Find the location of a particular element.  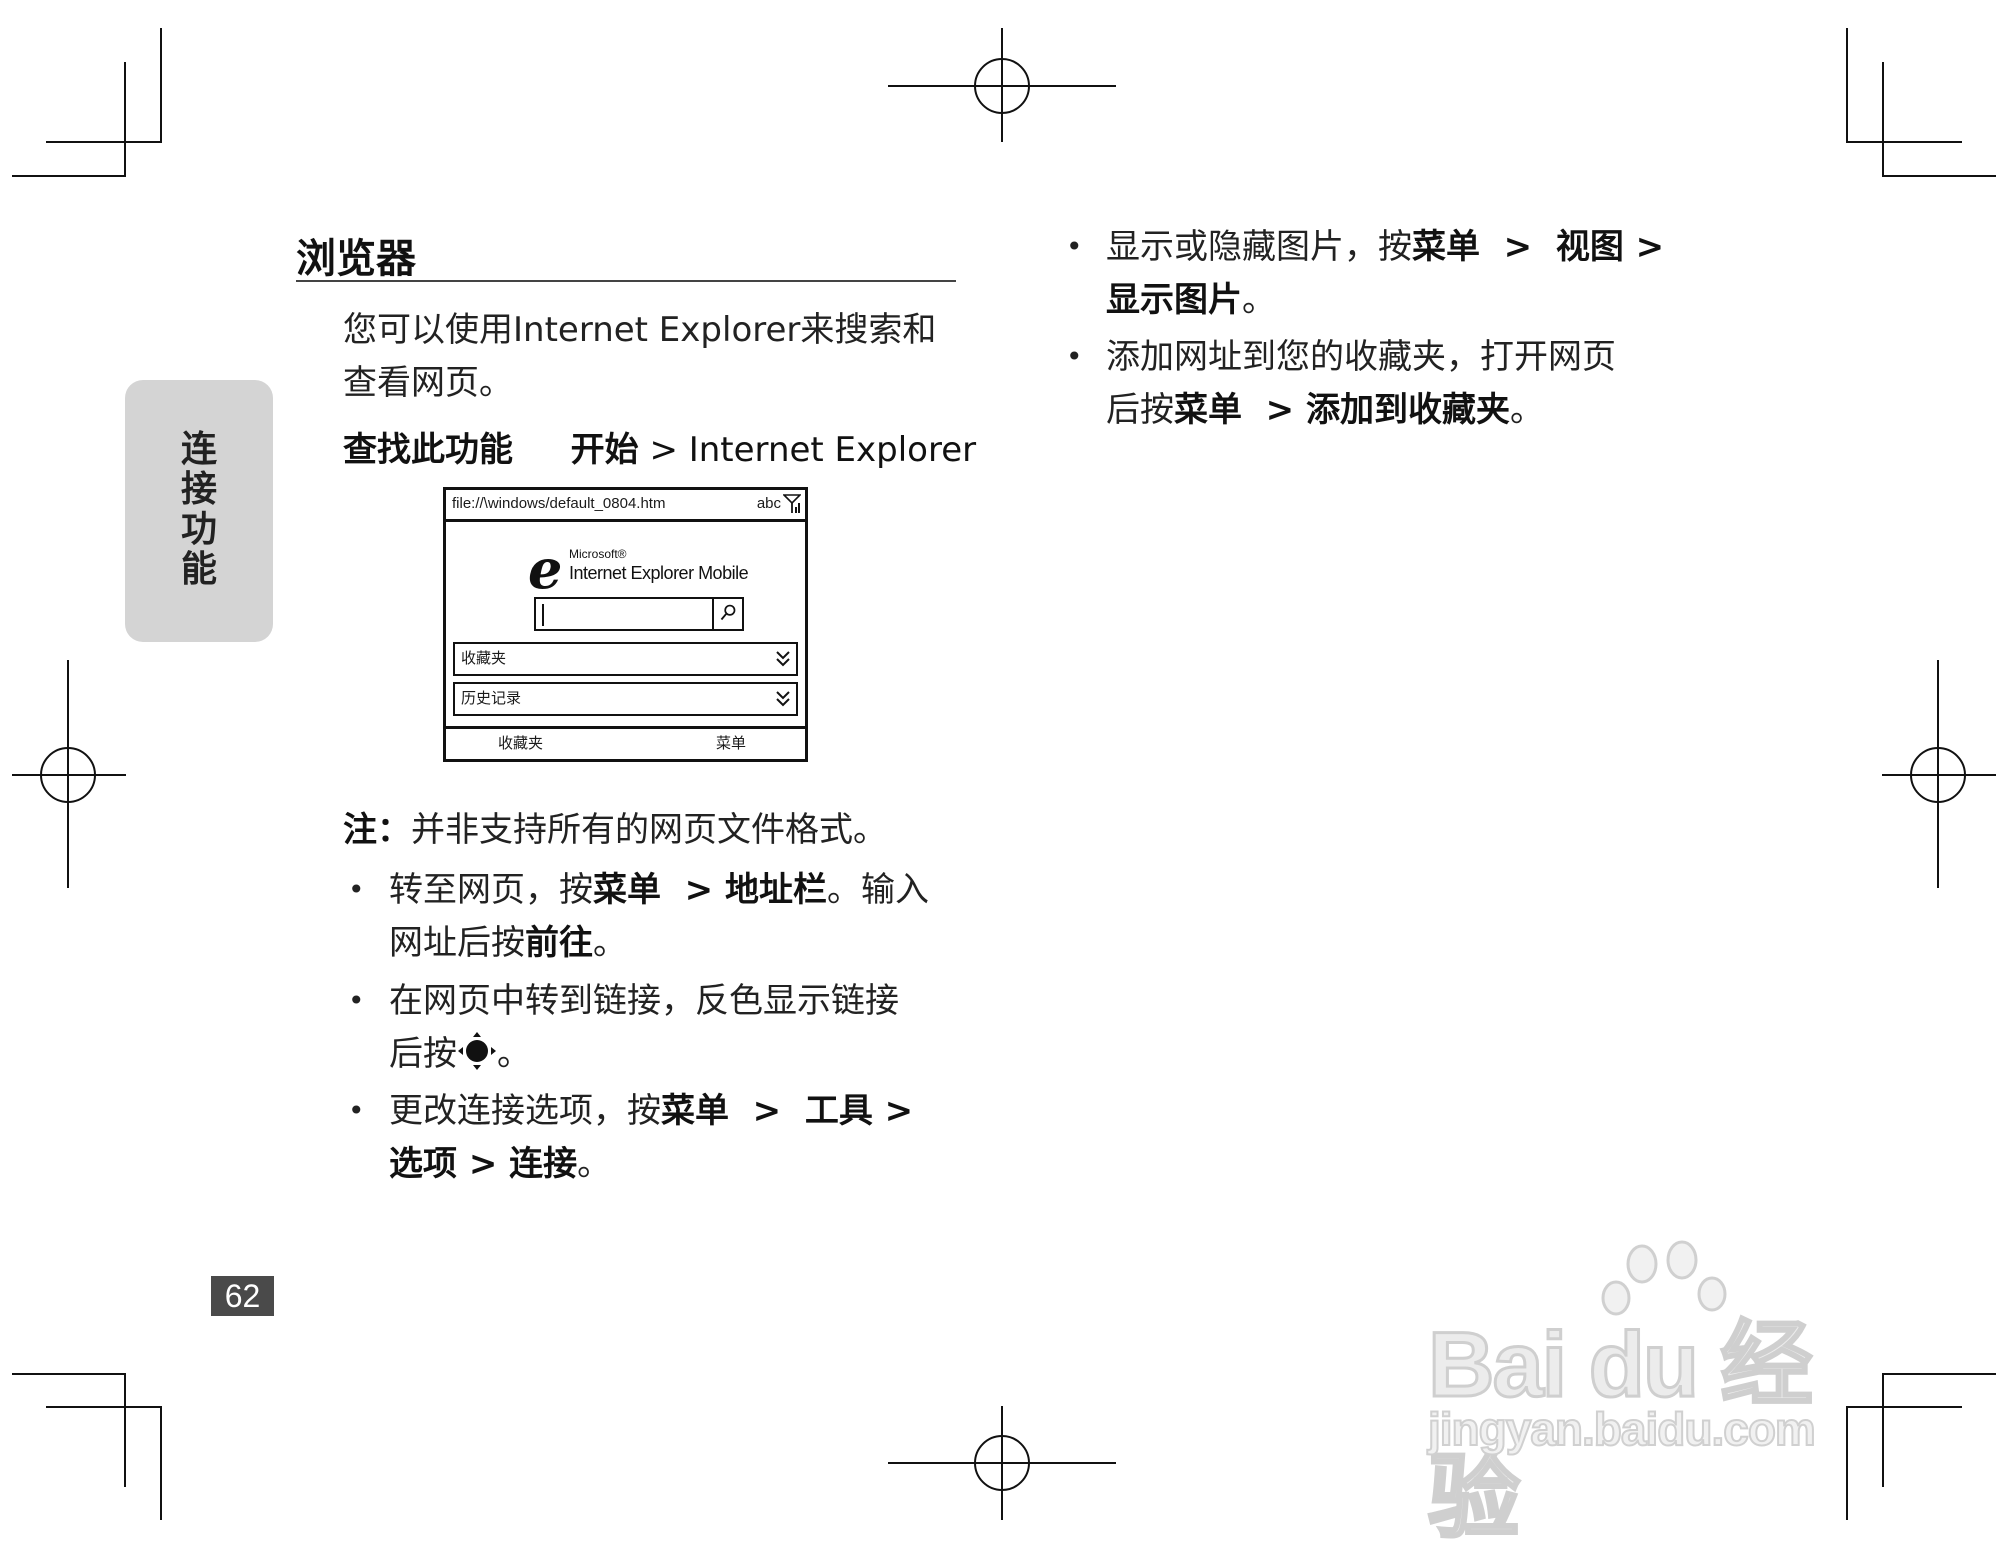

signal-icon is located at coordinates (792, 503).